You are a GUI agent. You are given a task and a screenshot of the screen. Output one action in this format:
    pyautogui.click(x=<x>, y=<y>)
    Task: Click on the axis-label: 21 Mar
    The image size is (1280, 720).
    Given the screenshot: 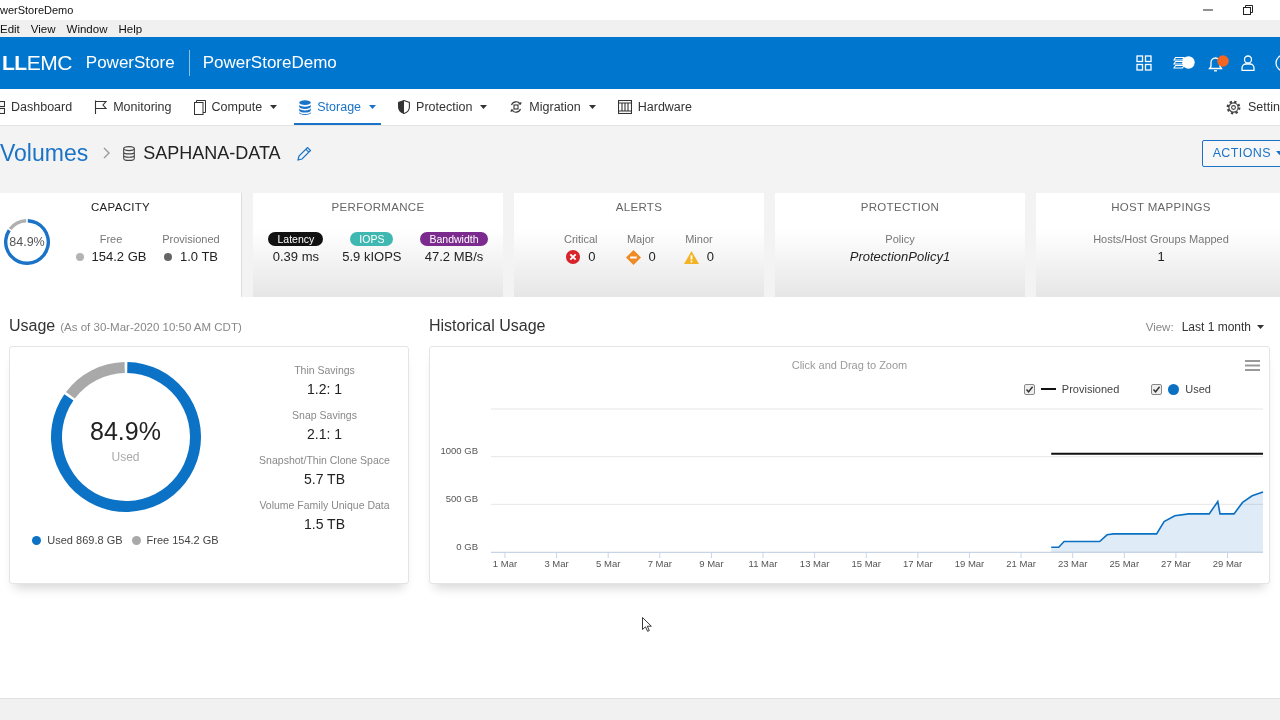 What is the action you would take?
    pyautogui.click(x=1021, y=563)
    